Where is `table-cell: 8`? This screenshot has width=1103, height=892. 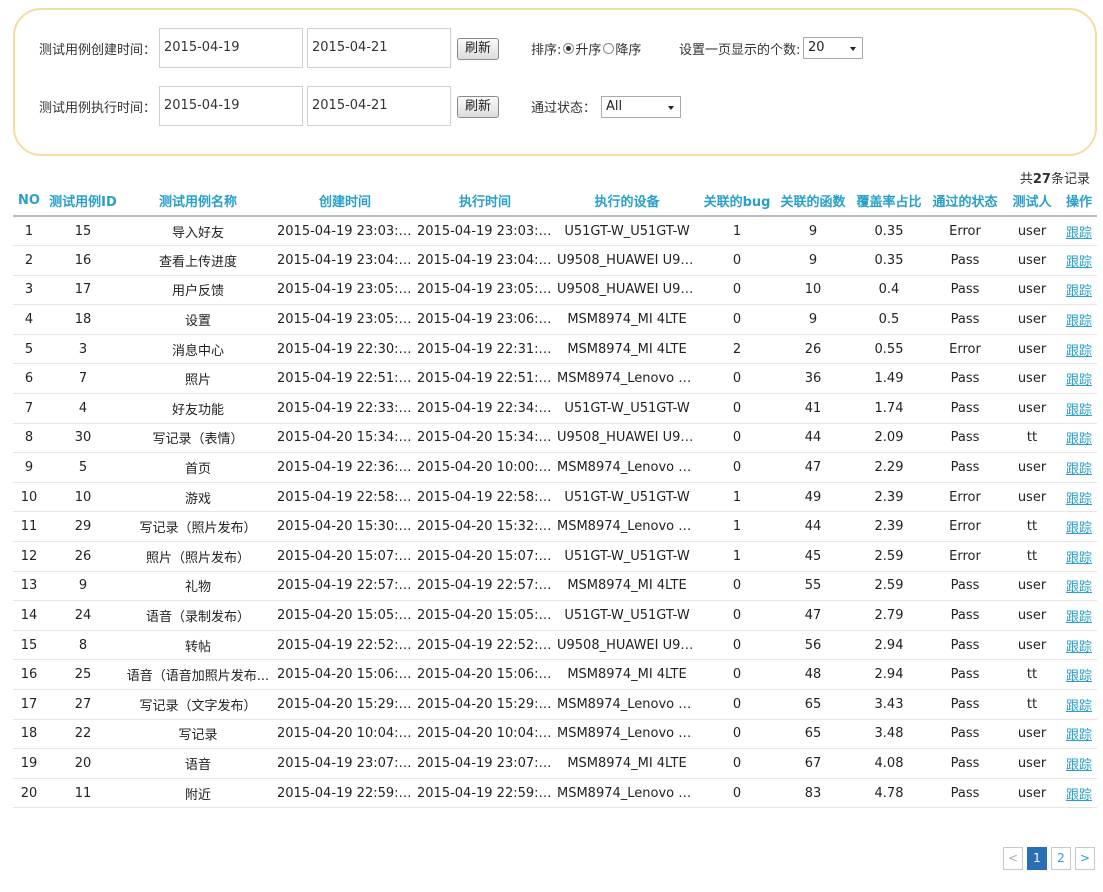
table-cell: 8 is located at coordinates (29, 438).